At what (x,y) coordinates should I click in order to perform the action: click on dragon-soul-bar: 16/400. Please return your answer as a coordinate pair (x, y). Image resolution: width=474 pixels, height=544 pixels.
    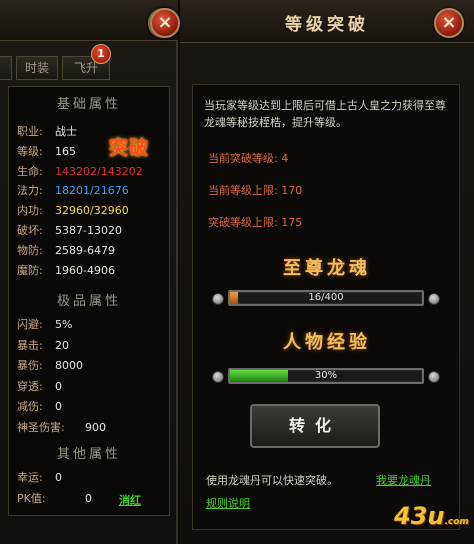
    Looking at the image, I should click on (326, 298).